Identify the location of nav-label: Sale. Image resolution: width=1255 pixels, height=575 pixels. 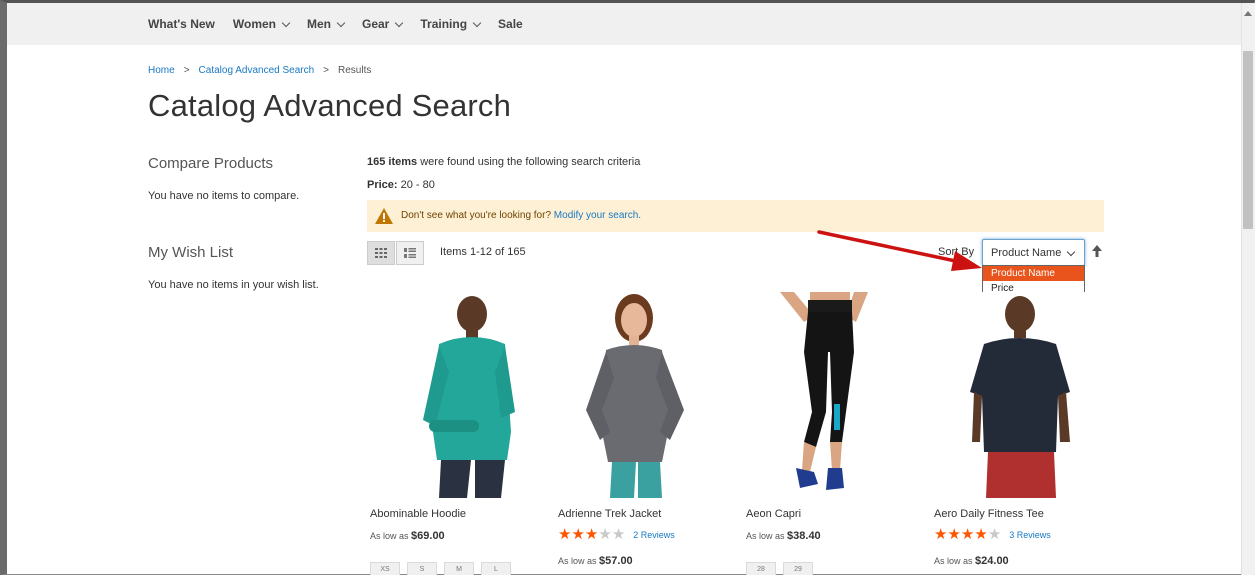
(510, 24).